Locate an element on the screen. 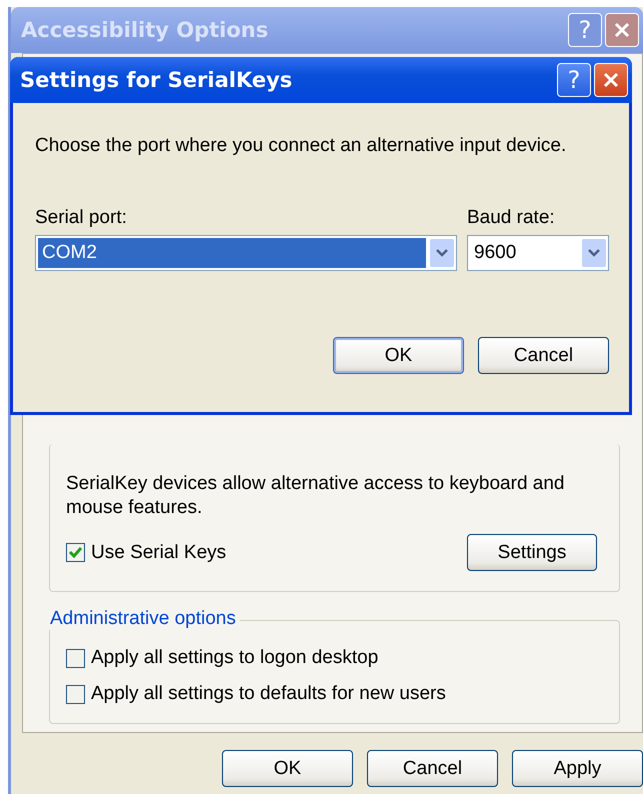  field-label: Serial port: is located at coordinates (81, 218).